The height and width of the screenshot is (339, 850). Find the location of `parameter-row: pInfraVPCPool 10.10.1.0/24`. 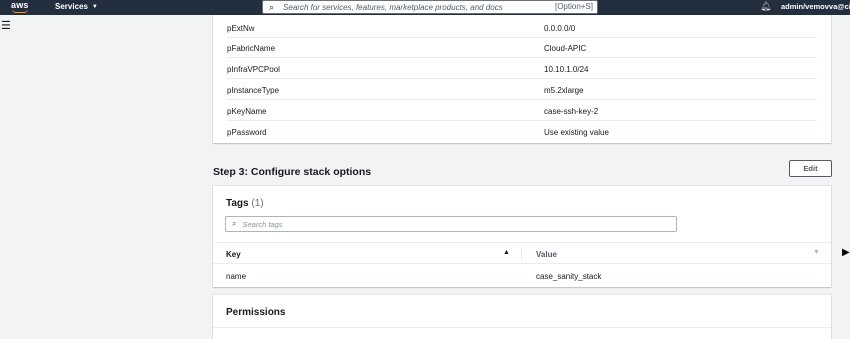

parameter-row: pInfraVPCPool 10.10.1.0/24 is located at coordinates (522, 69).